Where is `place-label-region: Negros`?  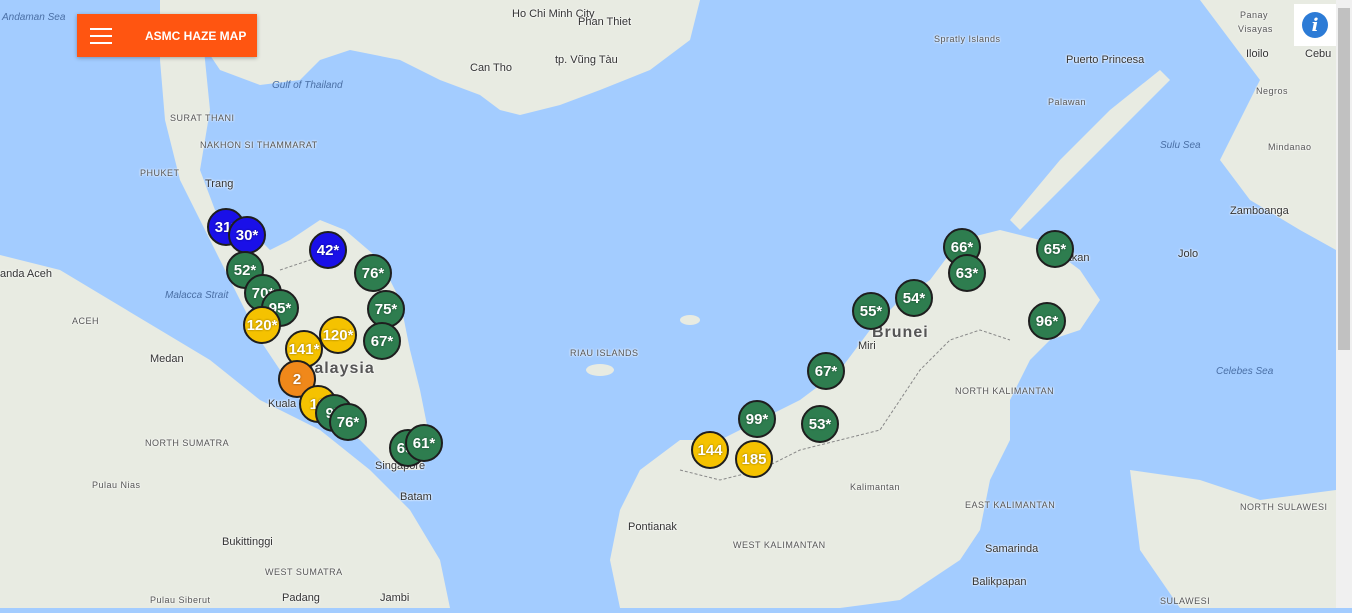 place-label-region: Negros is located at coordinates (1272, 91).